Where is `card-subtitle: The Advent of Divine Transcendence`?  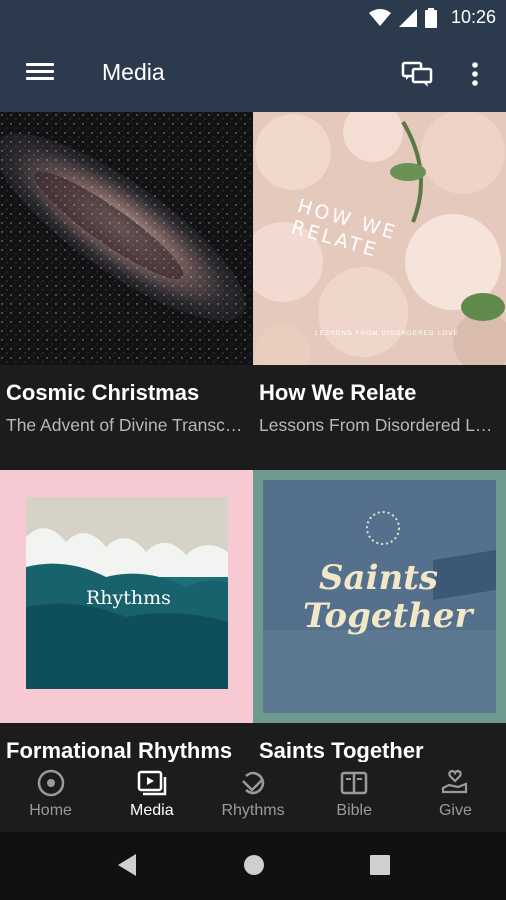 card-subtitle: The Advent of Divine Transcendence is located at coordinates (125, 425).